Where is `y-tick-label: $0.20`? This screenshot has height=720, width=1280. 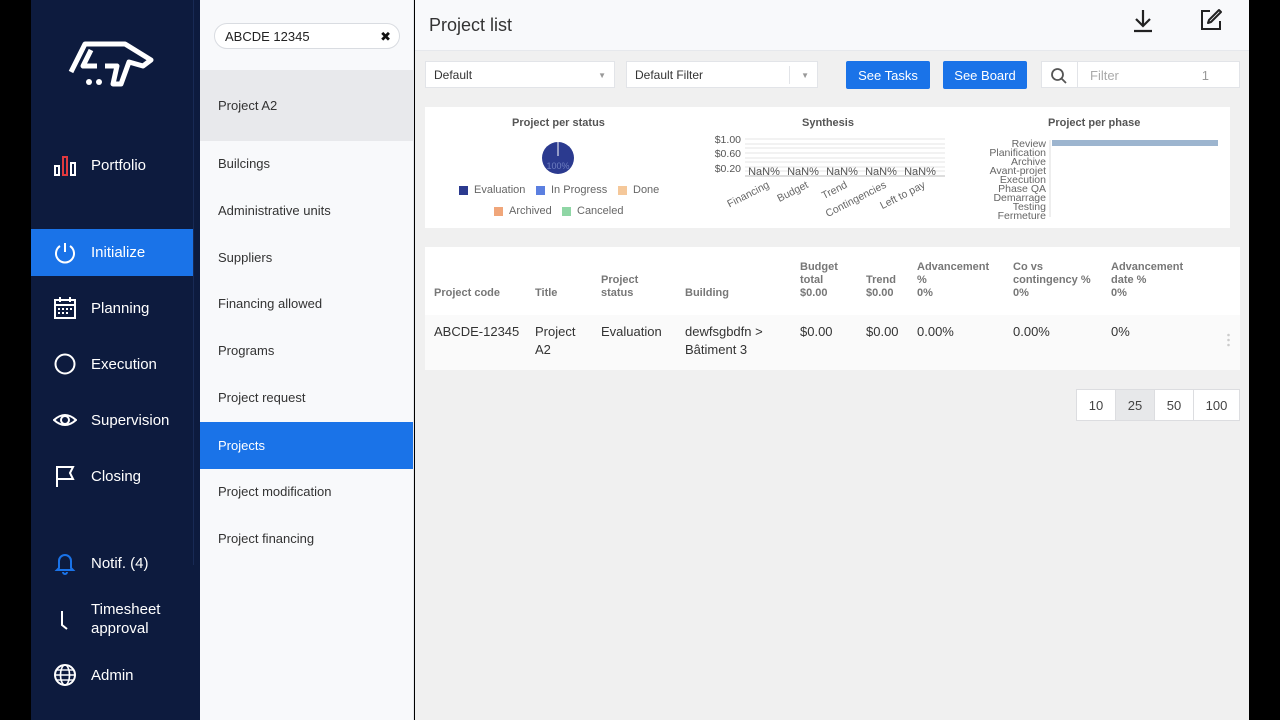 y-tick-label: $0.20 is located at coordinates (728, 169).